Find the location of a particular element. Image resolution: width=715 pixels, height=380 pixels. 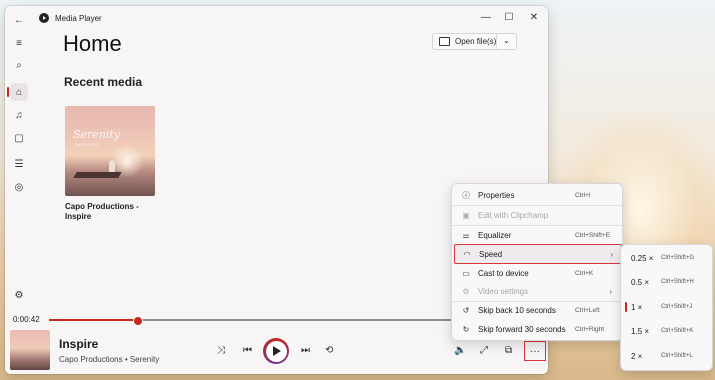

menu-item-skip-back: ↺ Skip back 10 seconds Ctrl+Left is located at coordinates (537, 310).